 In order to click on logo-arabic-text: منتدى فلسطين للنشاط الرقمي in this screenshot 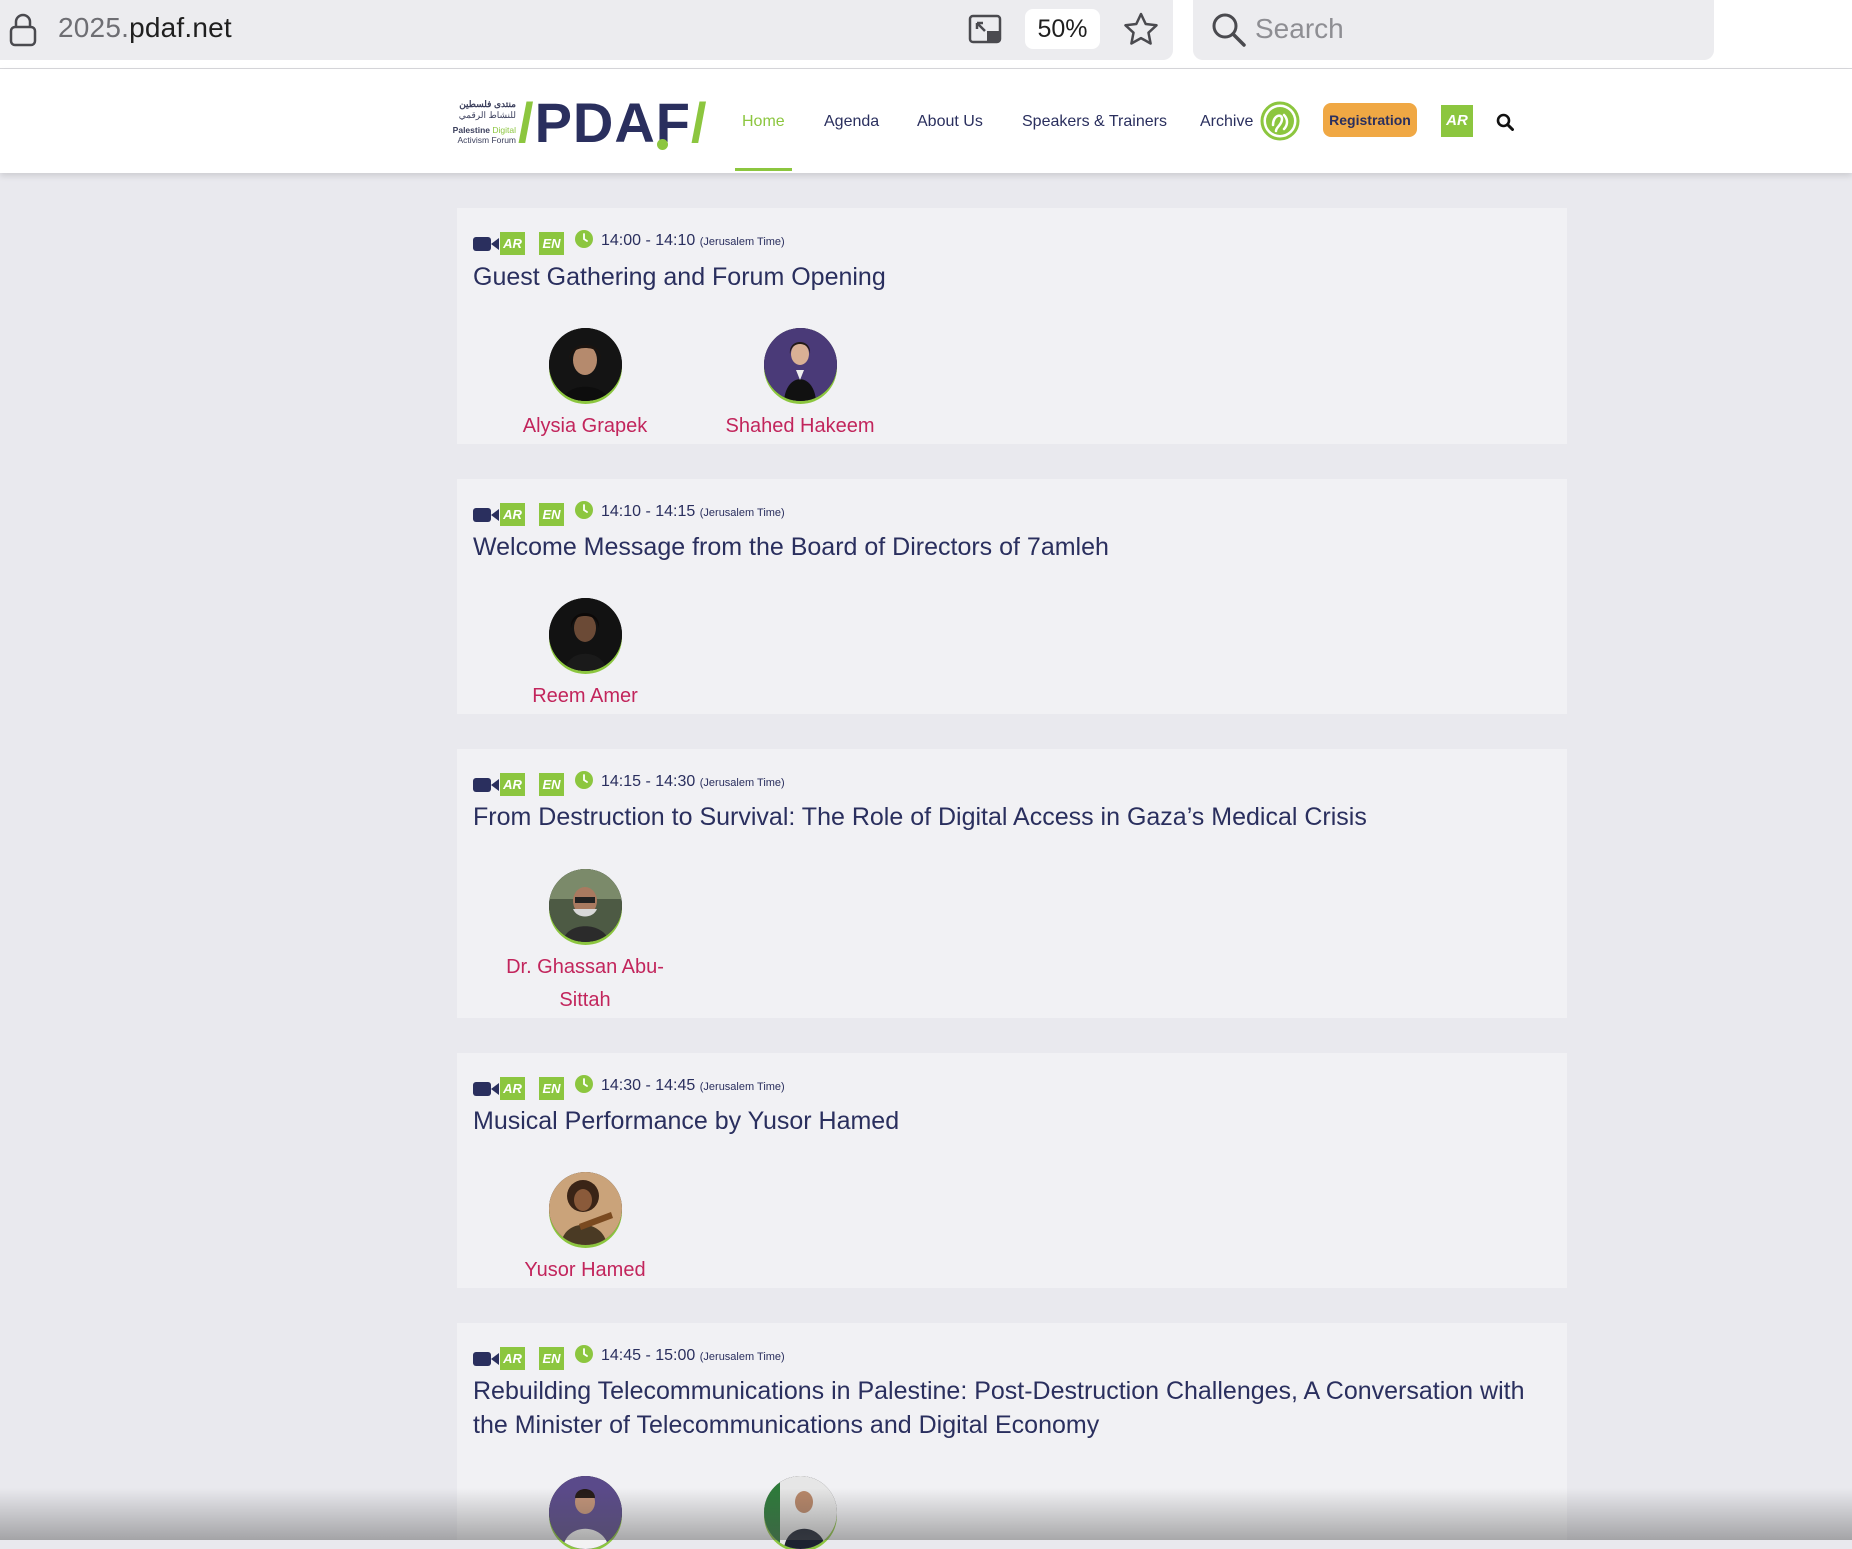, I will do `click(487, 109)`.